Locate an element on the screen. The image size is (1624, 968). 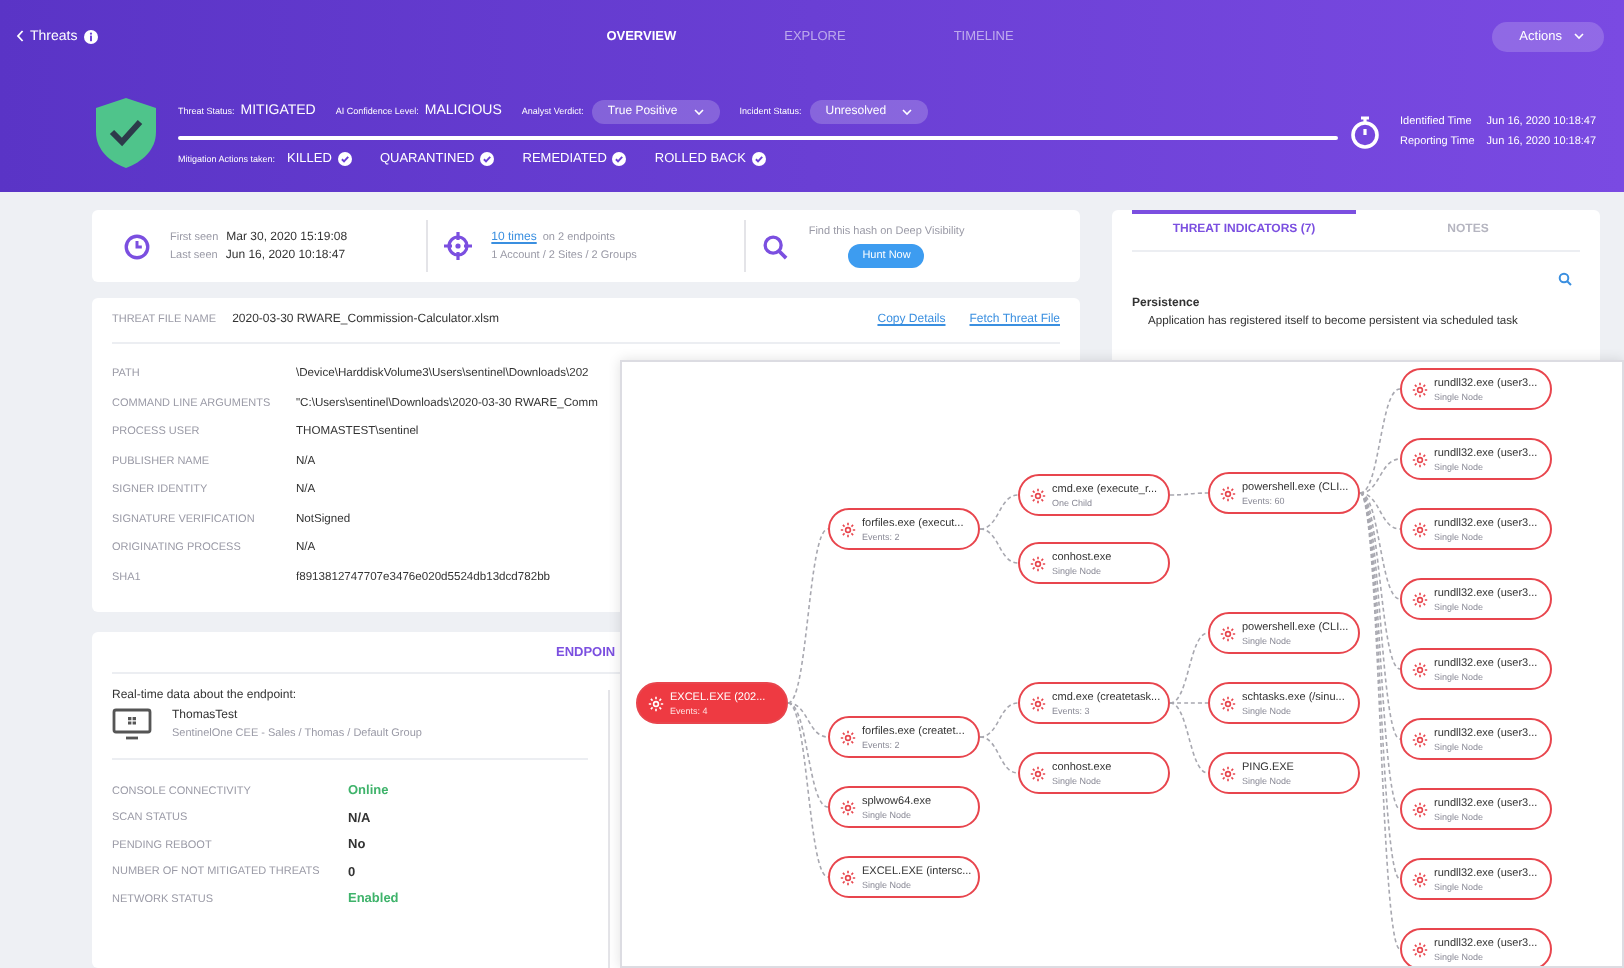
shield-check-icon is located at coordinates (126, 132).